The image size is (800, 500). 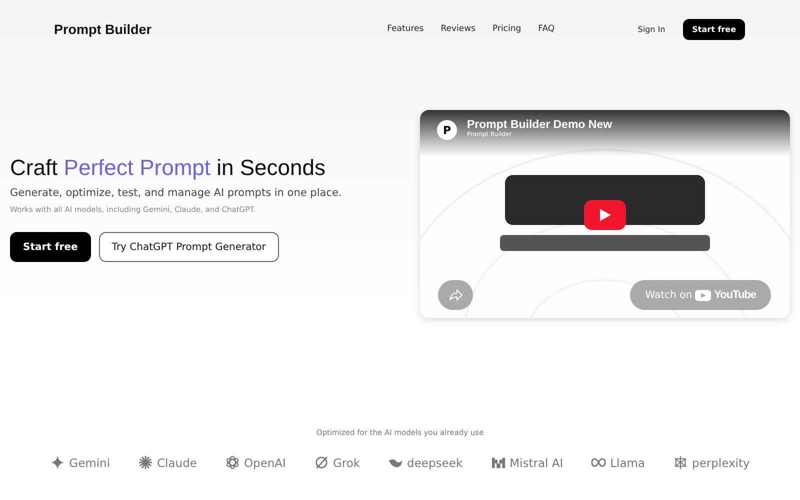 I want to click on model-name: Claude, so click(x=177, y=463).